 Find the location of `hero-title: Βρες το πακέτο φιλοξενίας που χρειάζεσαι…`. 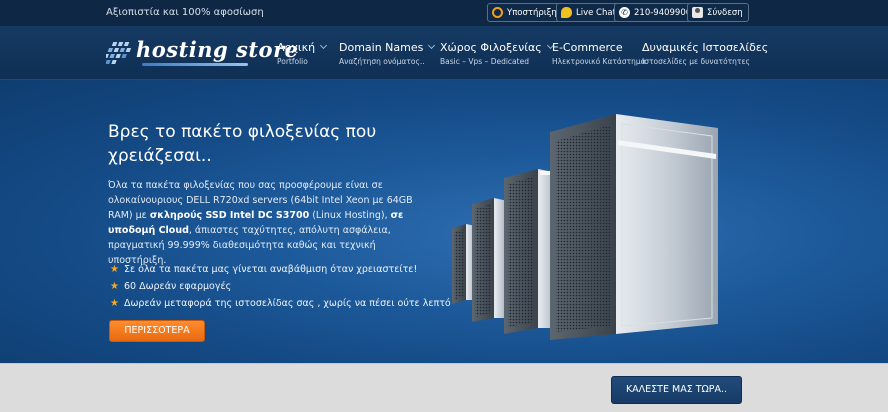

hero-title: Βρες το πακέτο φιλοξενίας που χρειάζεσαι… is located at coordinates (242, 144).